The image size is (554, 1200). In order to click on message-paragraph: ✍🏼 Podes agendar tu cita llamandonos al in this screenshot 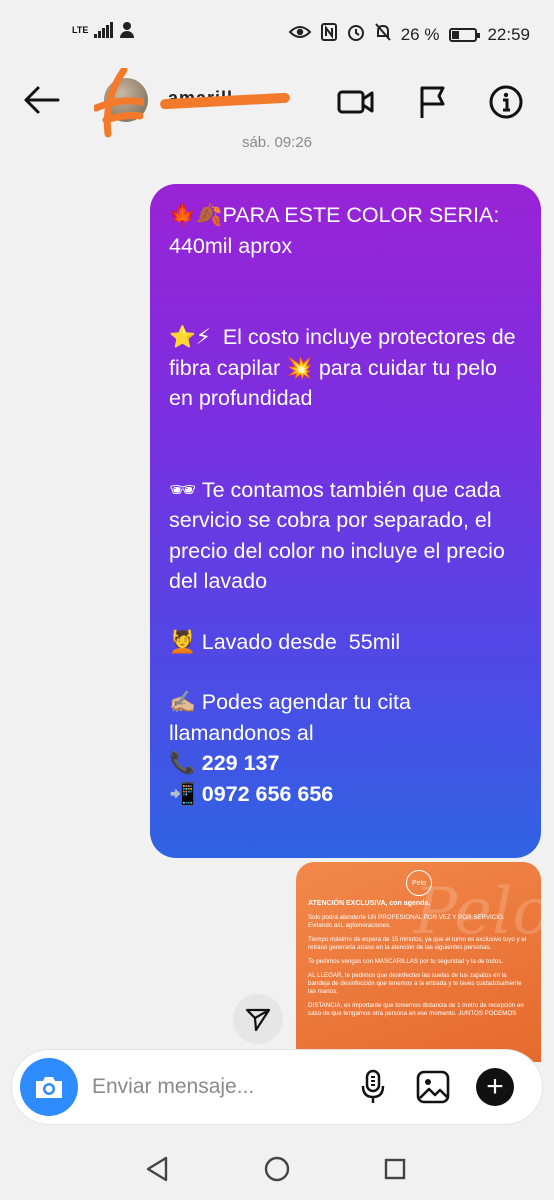, I will do `click(293, 717)`.